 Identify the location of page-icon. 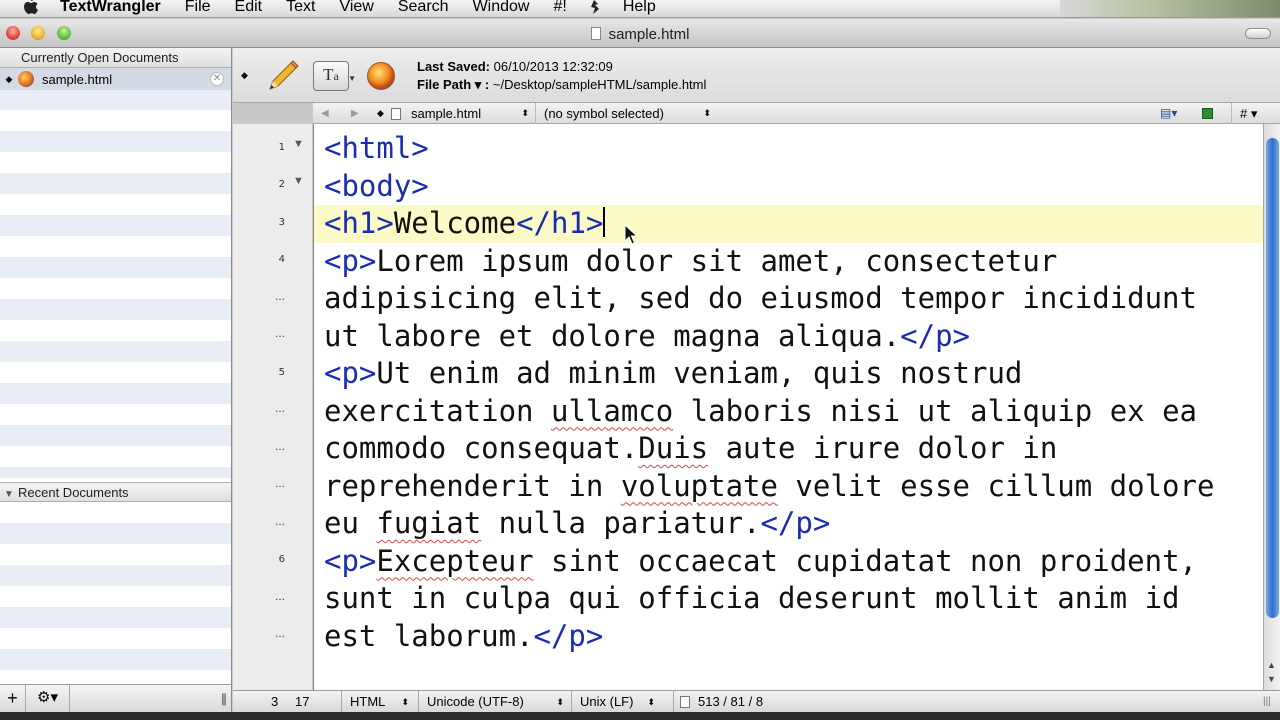
(396, 114).